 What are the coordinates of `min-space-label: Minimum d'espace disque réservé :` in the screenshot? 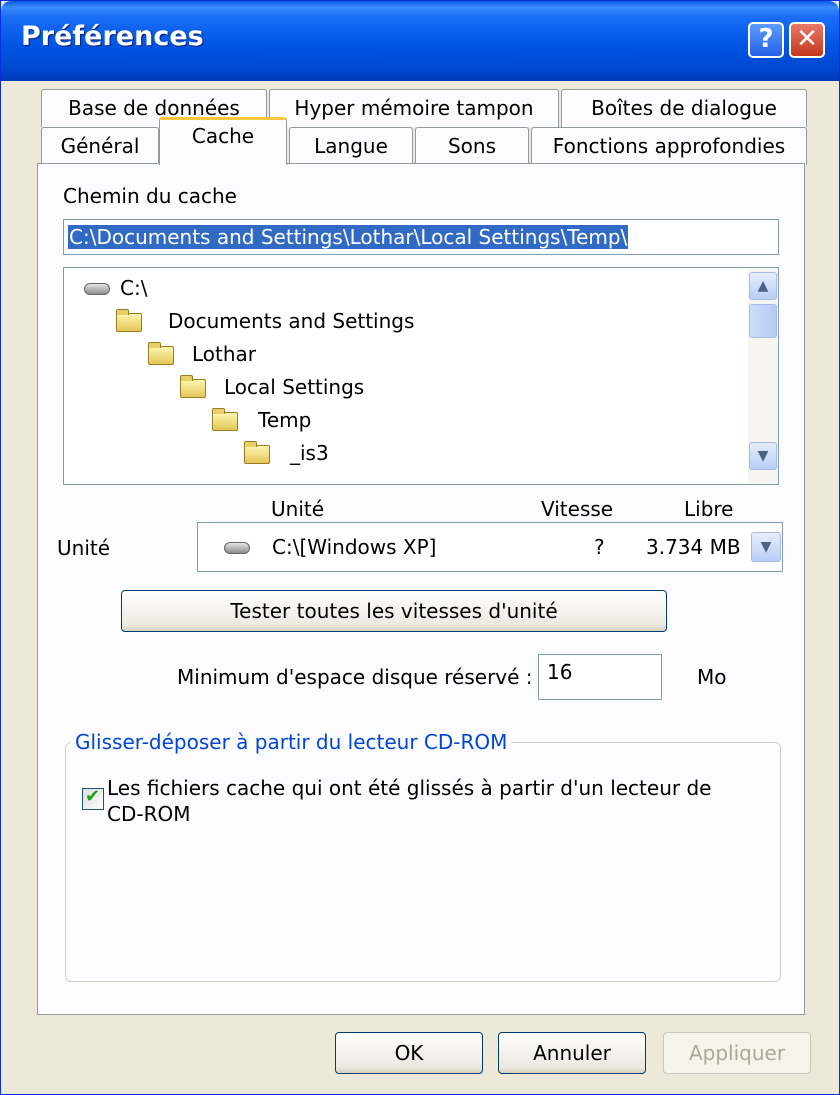 It's located at (355, 677).